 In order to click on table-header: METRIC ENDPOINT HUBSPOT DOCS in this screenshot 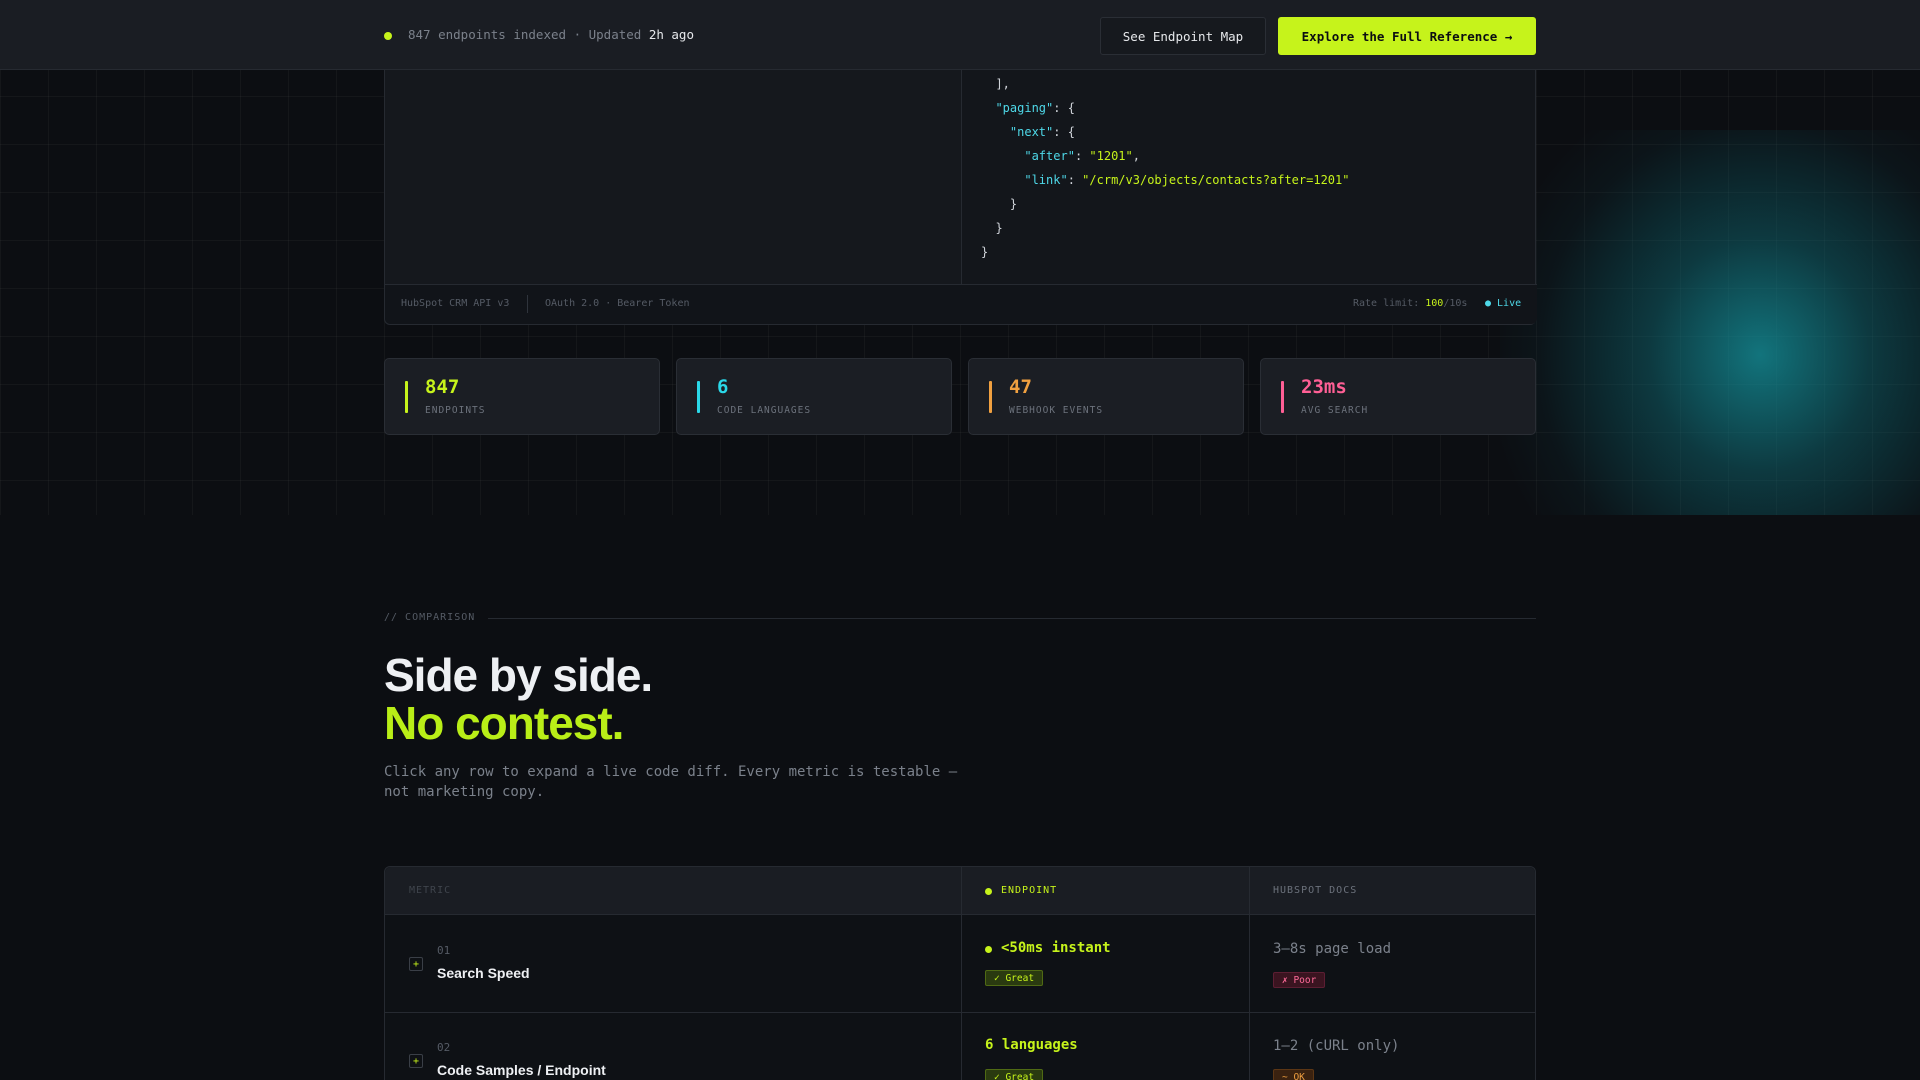, I will do `click(960, 891)`.